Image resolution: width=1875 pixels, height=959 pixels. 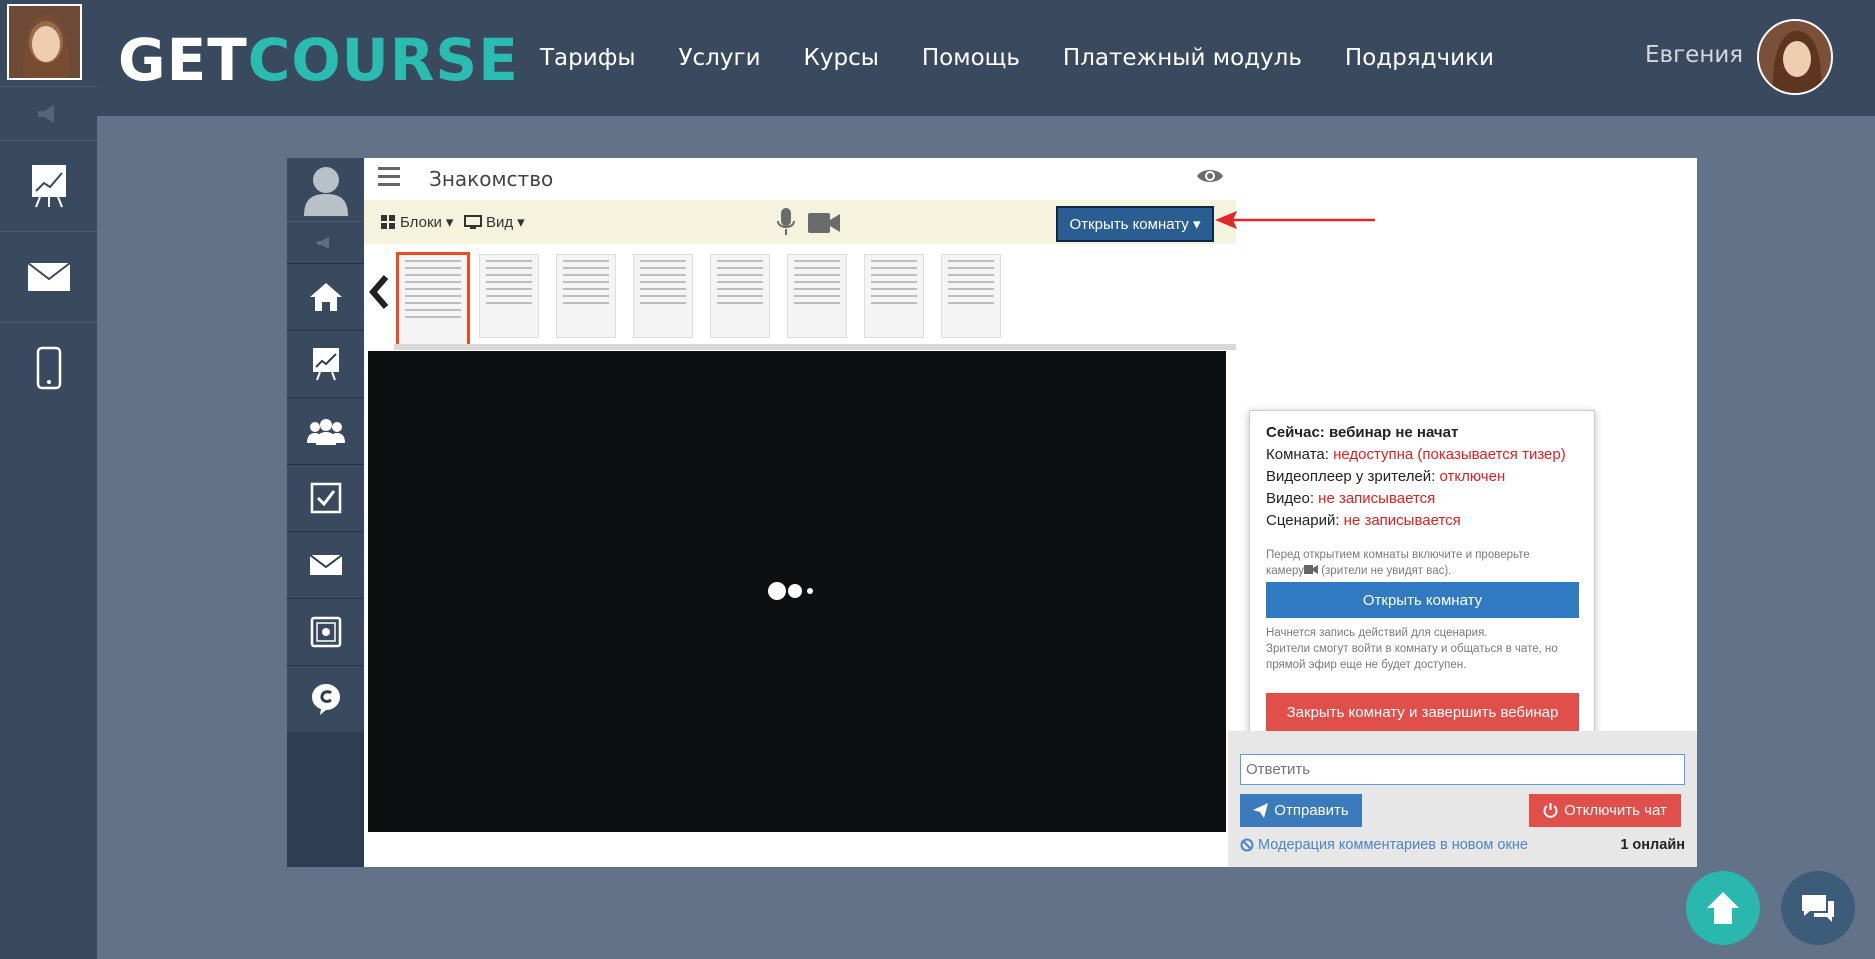 What do you see at coordinates (48, 276) in the screenshot?
I see `sidebar-mail-icon` at bounding box center [48, 276].